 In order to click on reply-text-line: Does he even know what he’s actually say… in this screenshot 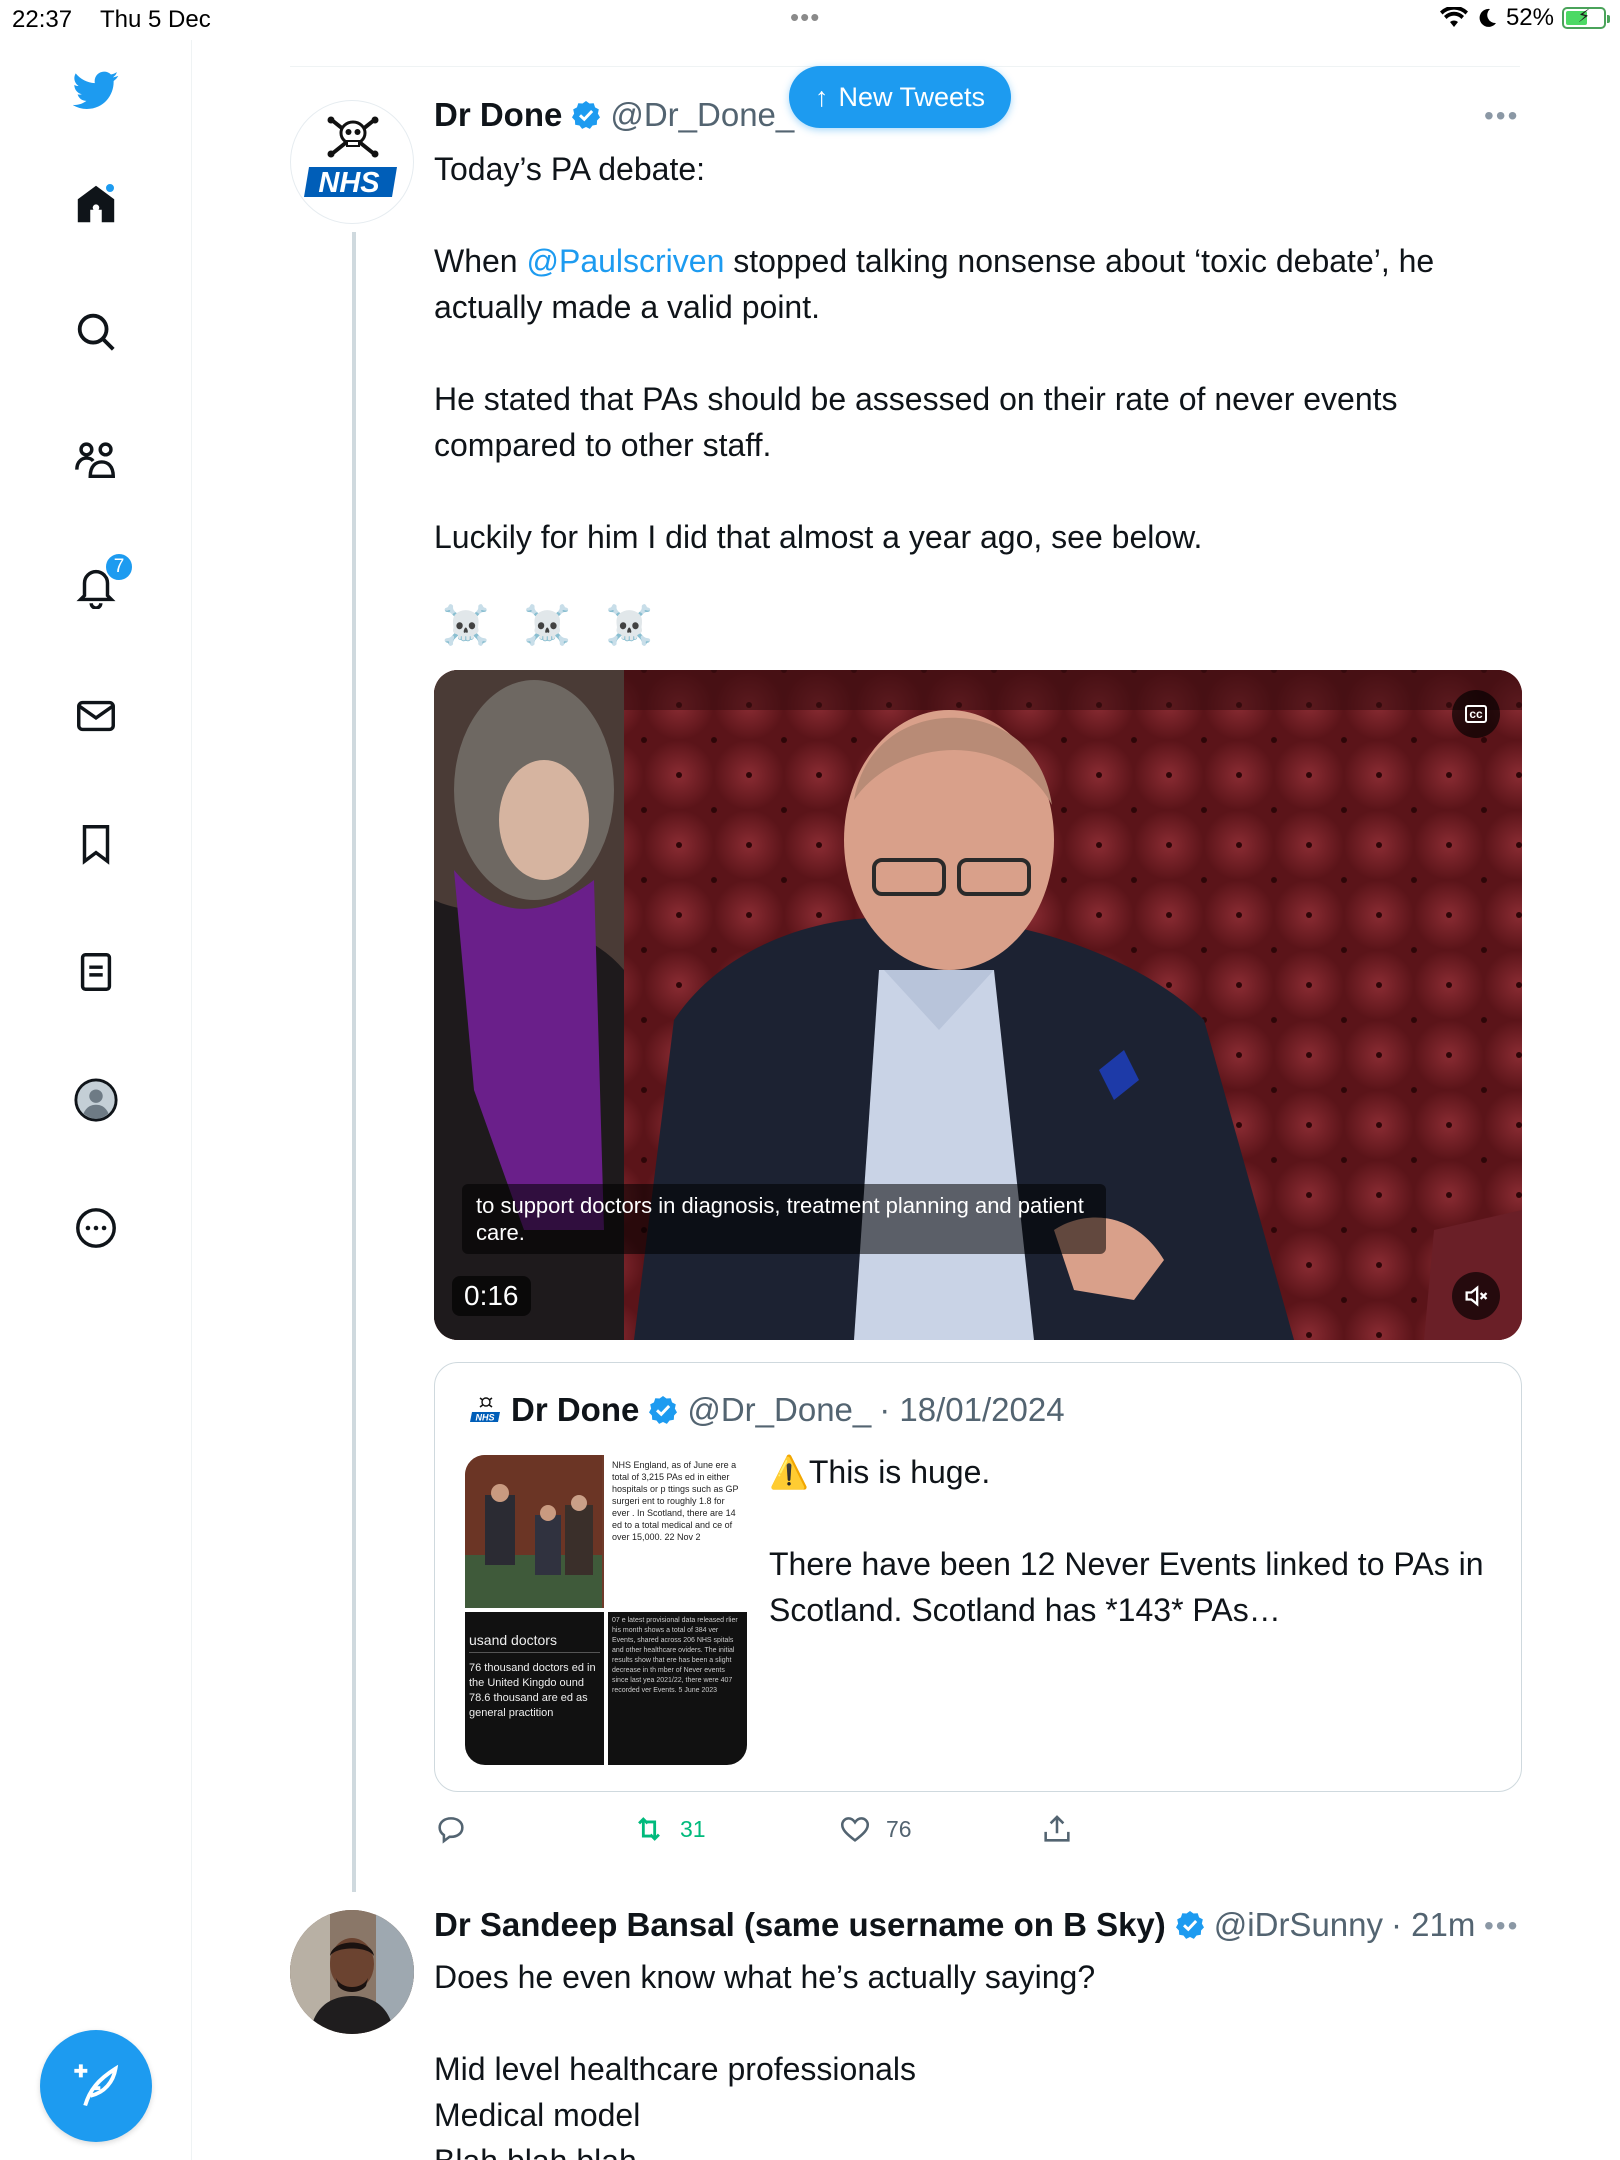, I will do `click(765, 1977)`.